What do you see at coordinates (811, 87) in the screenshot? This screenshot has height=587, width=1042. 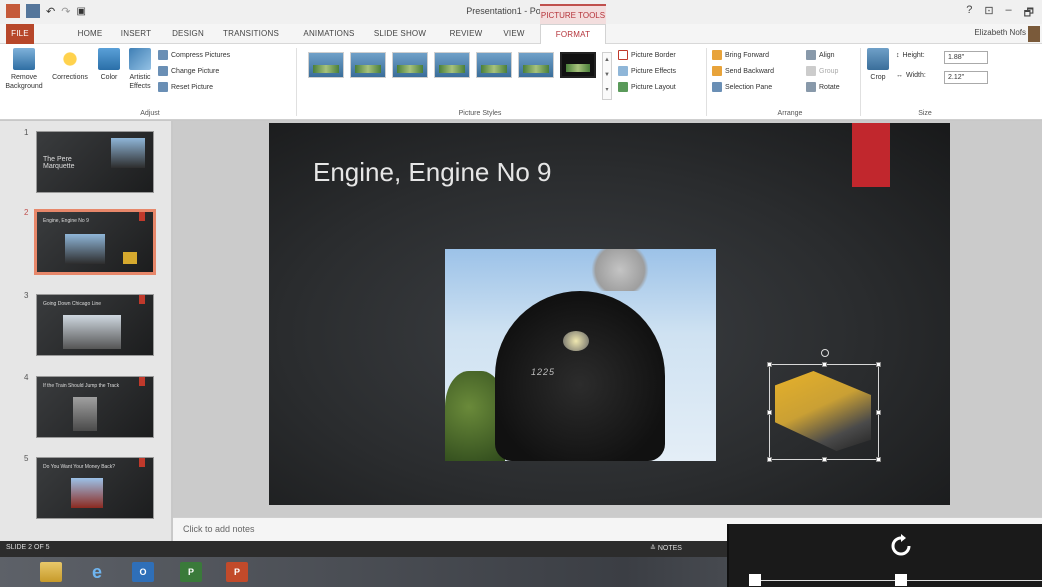 I see `rotate-icon` at bounding box center [811, 87].